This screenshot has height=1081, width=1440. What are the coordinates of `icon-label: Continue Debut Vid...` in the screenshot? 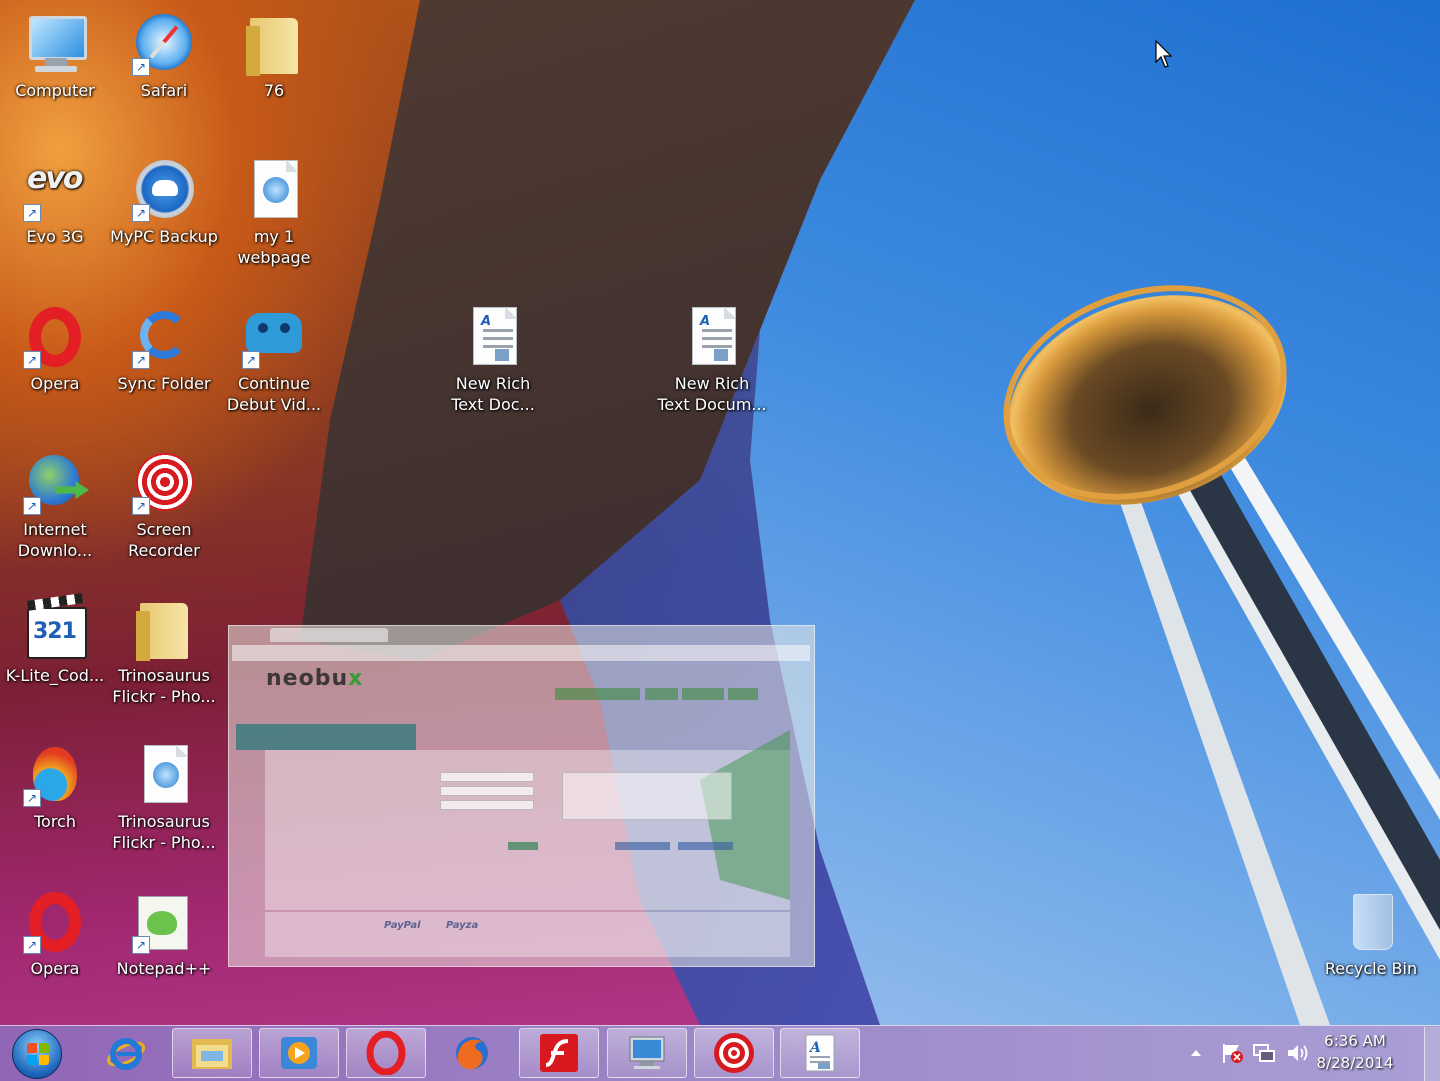 It's located at (274, 394).